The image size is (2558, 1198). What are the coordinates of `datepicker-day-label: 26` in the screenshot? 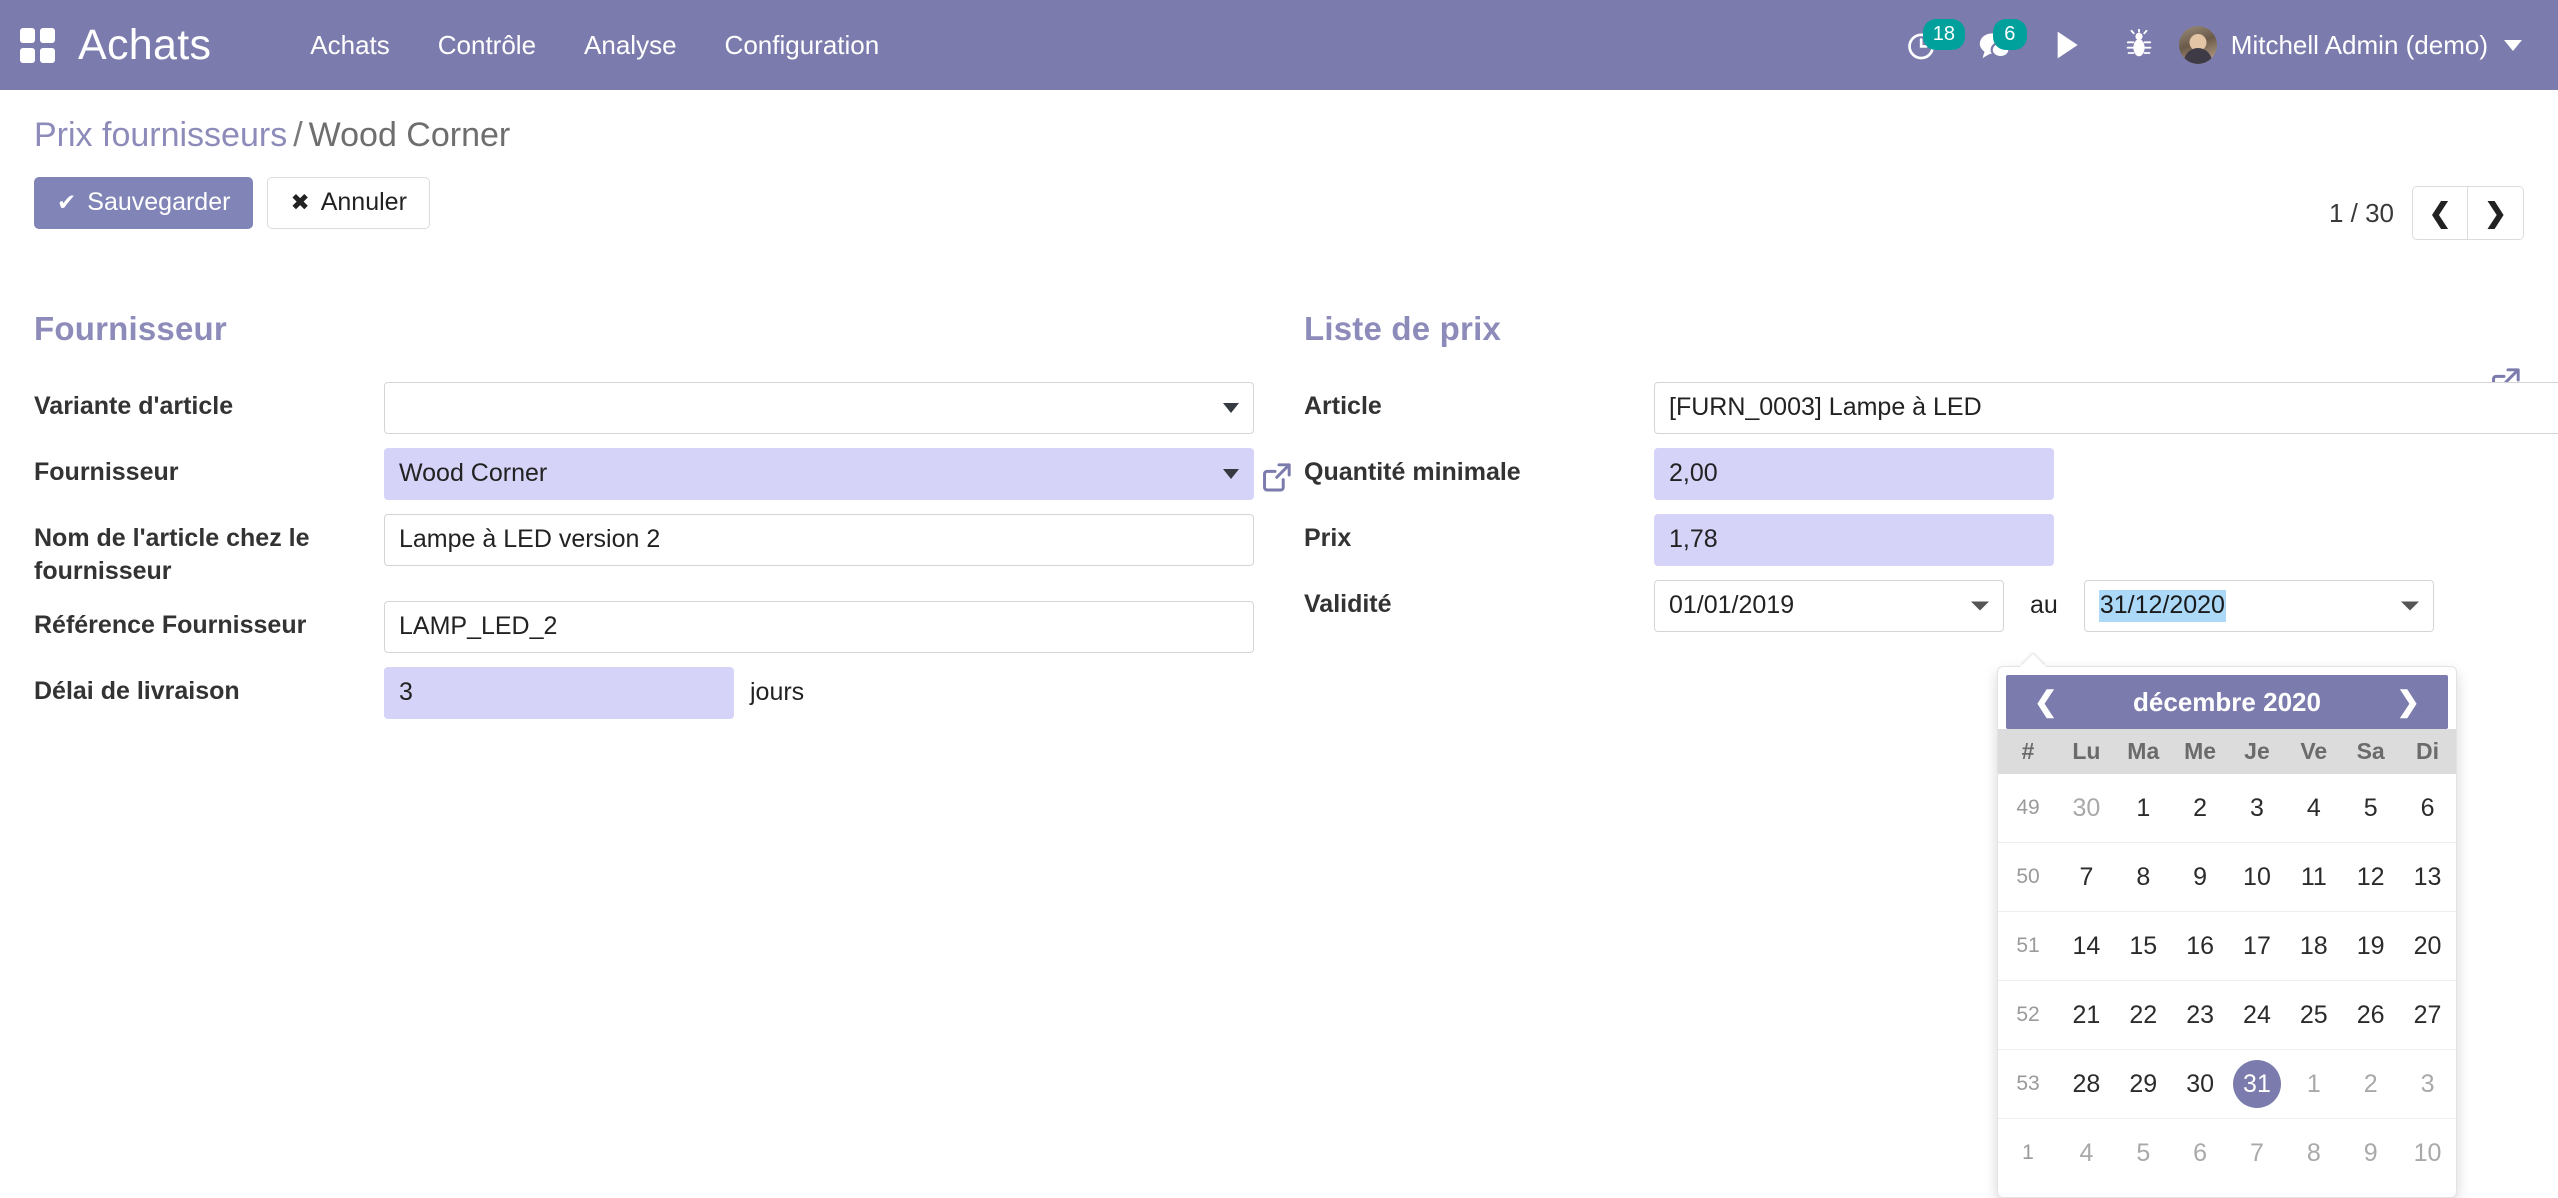 It's located at (2370, 1014).